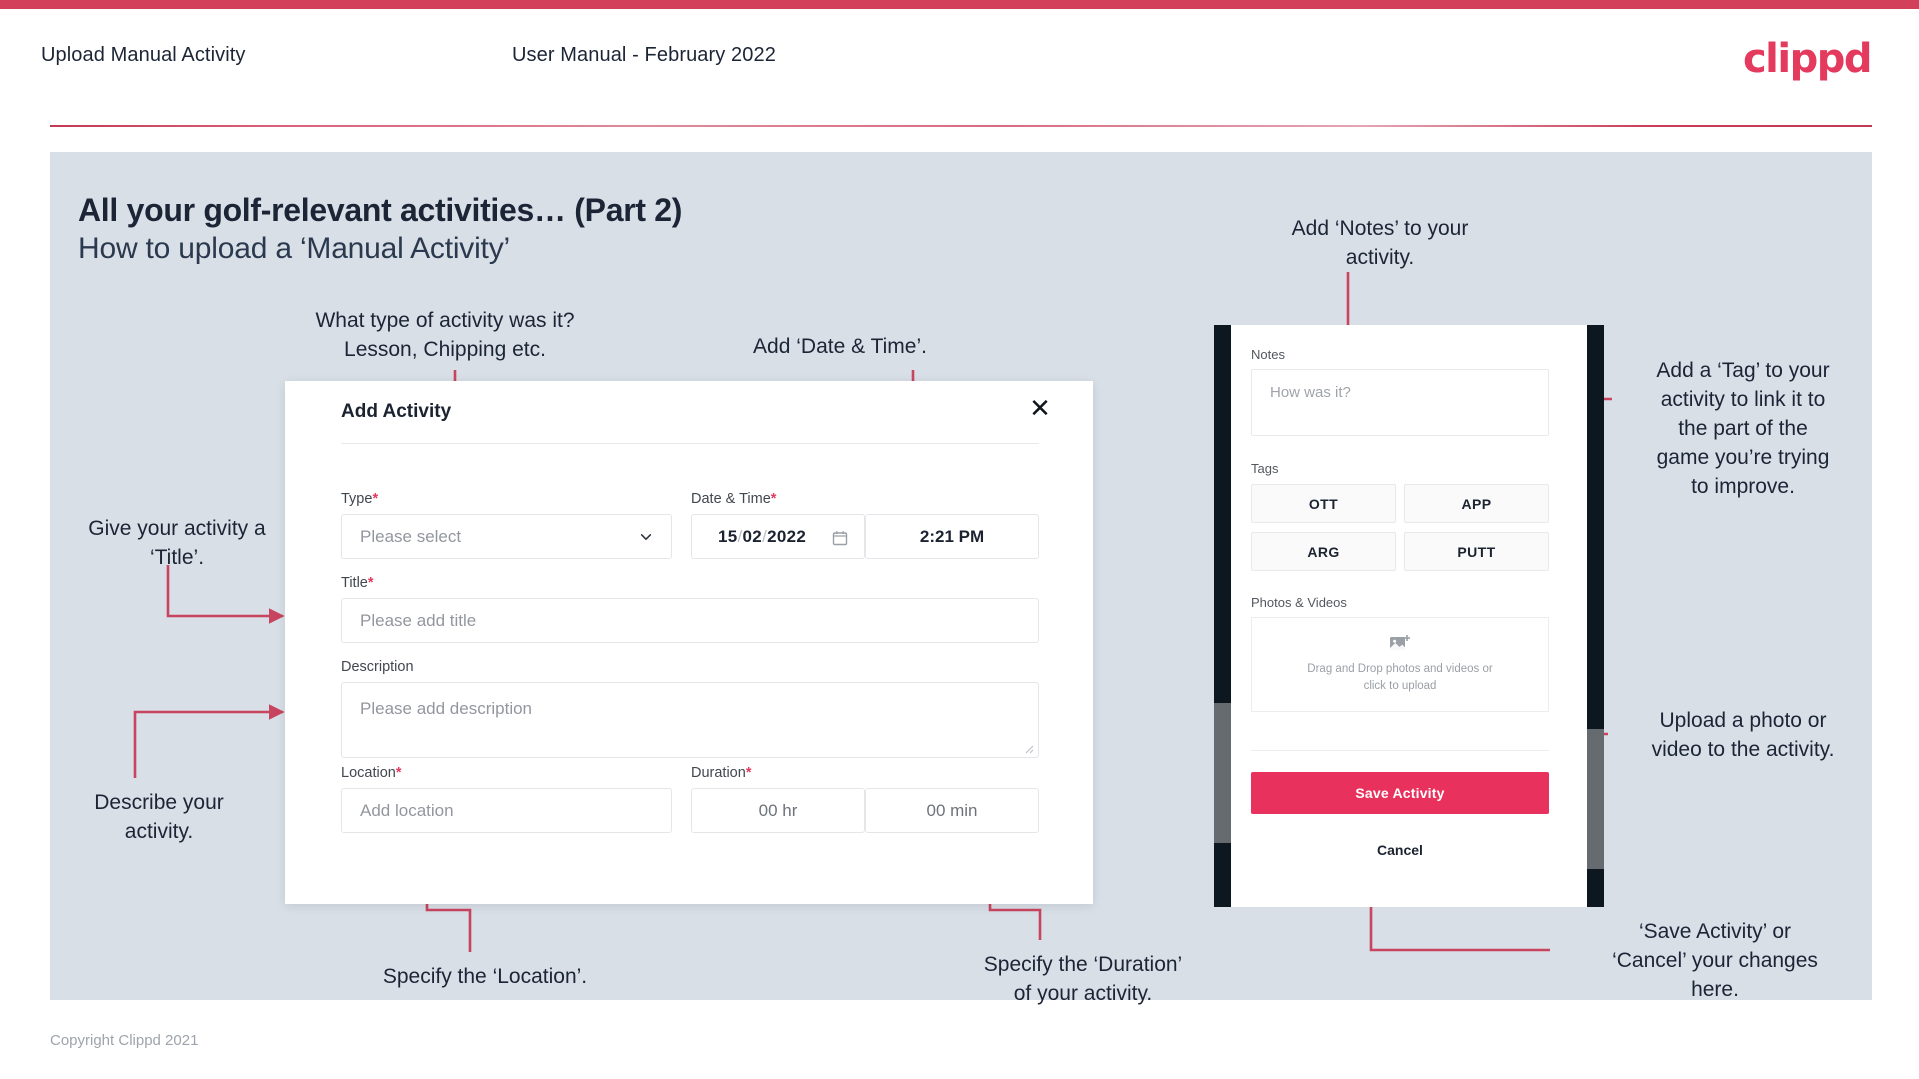 Image resolution: width=1919 pixels, height=1079 pixels. I want to click on type-placeholder: Please select, so click(411, 536).